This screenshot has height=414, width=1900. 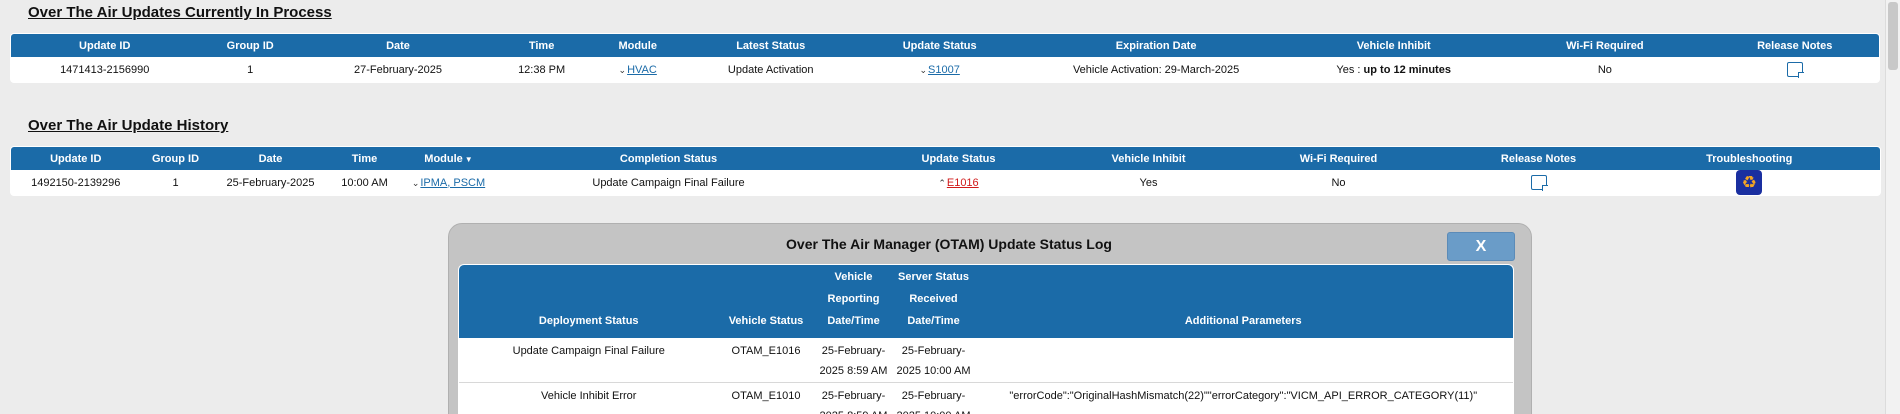 I want to click on cell-expiration-date: Vehicle Activation: 29-March-2025, so click(x=1156, y=69).